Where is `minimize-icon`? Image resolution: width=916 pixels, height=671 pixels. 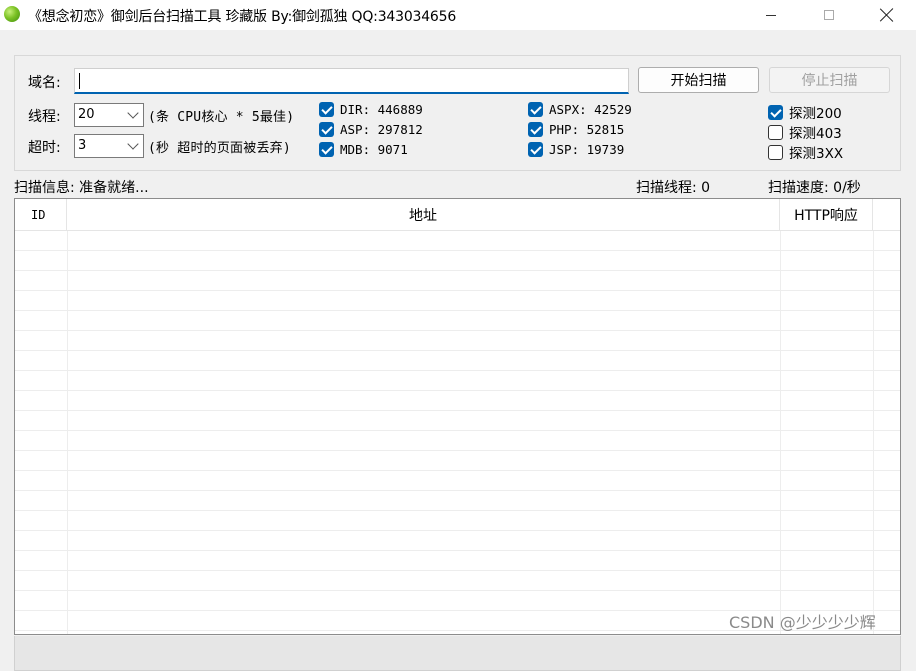
minimize-icon is located at coordinates (771, 15).